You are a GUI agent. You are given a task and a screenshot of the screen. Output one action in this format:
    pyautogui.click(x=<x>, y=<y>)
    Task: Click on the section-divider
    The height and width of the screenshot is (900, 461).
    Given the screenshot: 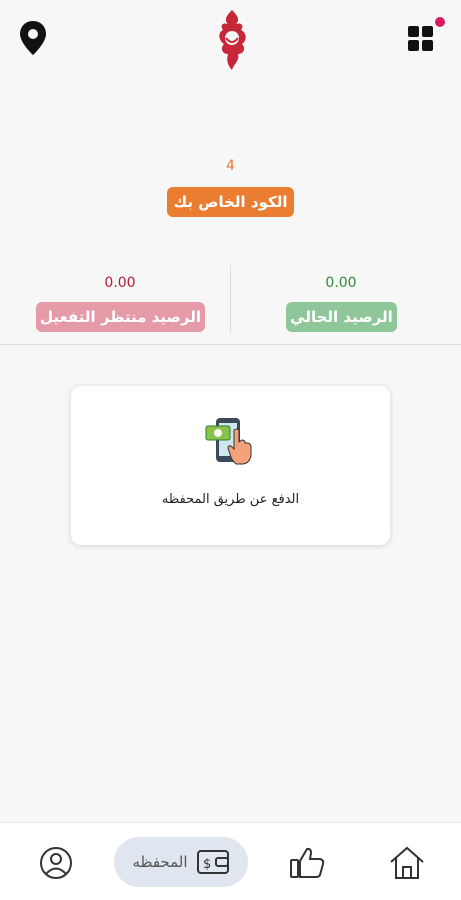 What is the action you would take?
    pyautogui.click(x=230, y=344)
    